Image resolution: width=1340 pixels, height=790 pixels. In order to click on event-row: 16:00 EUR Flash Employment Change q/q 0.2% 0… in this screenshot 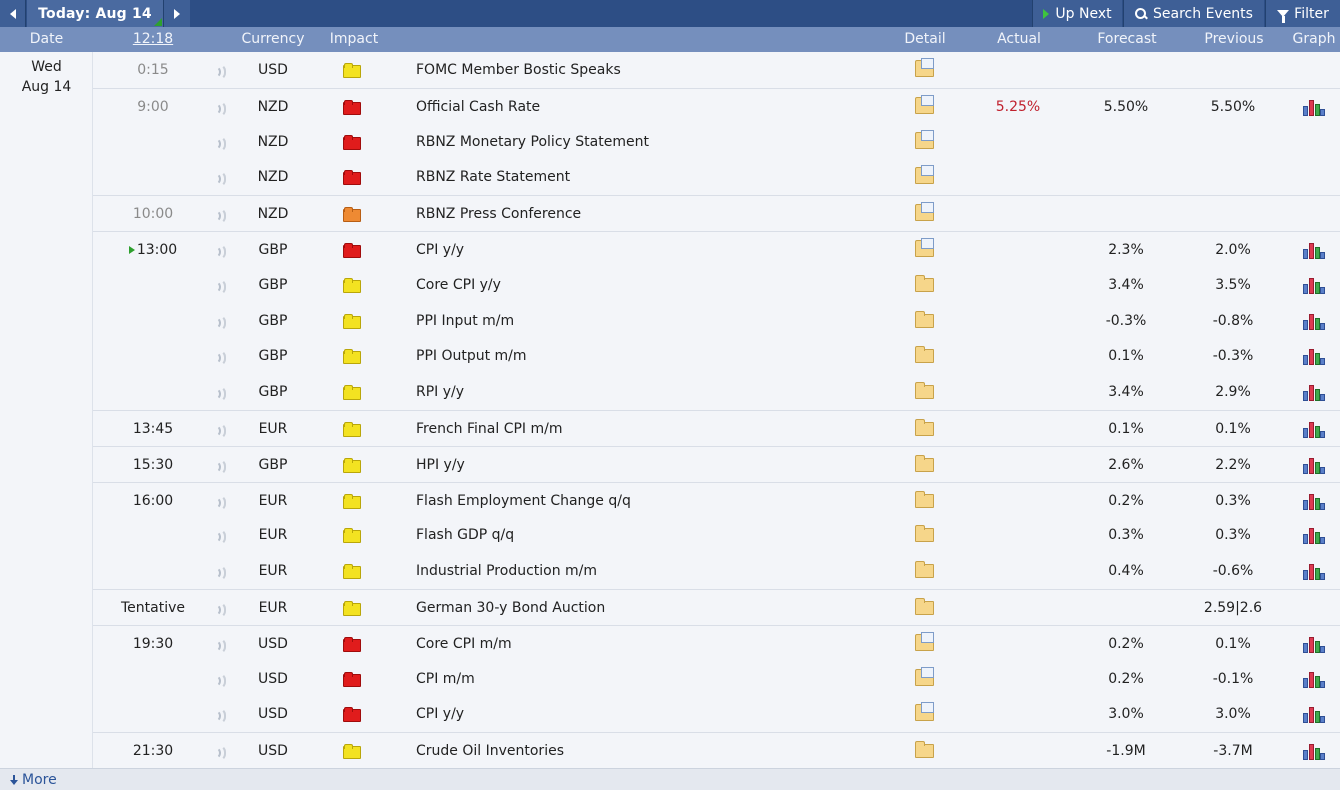, I will do `click(716, 500)`.